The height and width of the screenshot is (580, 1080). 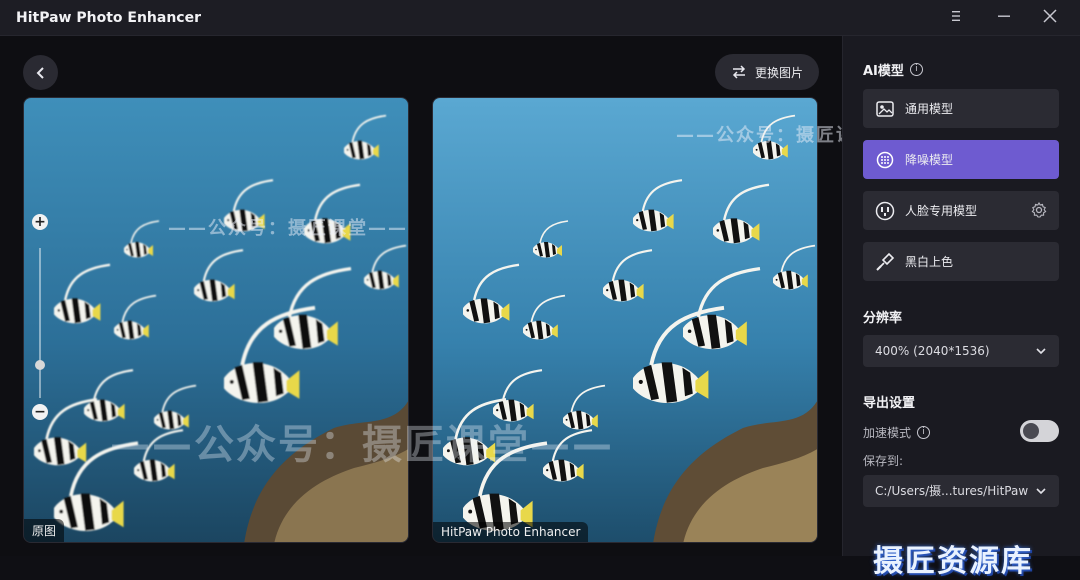 I want to click on replace-image-label: 更换图片, so click(x=778, y=72).